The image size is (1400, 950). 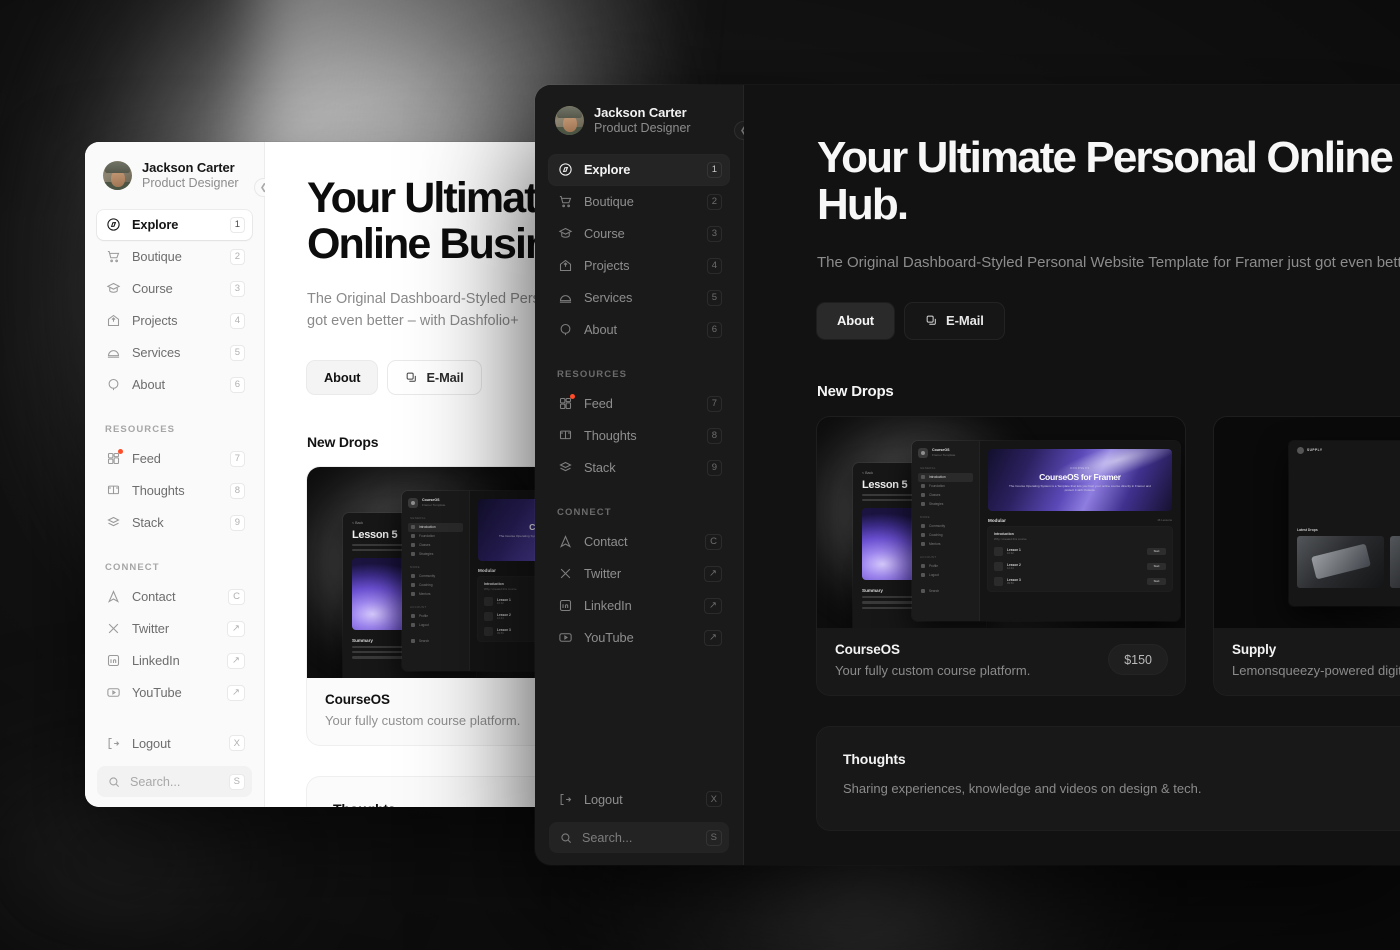 I want to click on drop-title: CourseOS, so click(x=357, y=699).